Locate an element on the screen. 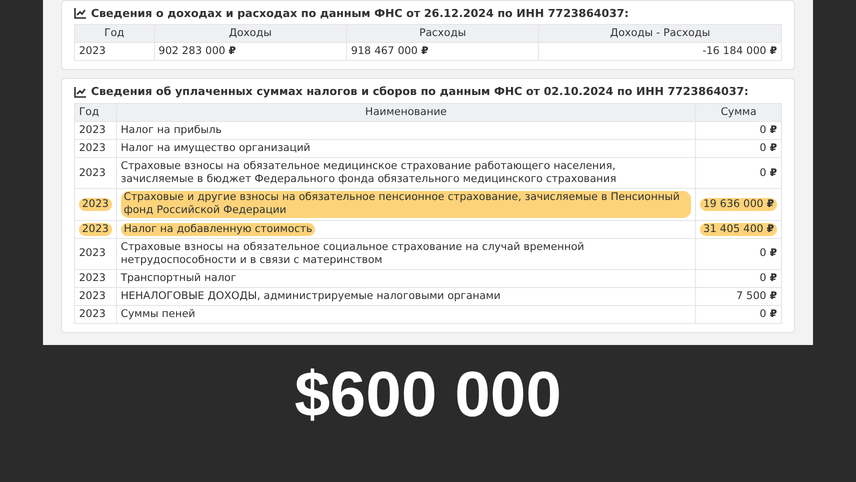 The height and width of the screenshot is (482, 856). section-title: Сведения об уплаченных суммах налогов и сборов по данным ФНС от 02.10.2024 по ИНН 7723864037: is located at coordinates (420, 92).